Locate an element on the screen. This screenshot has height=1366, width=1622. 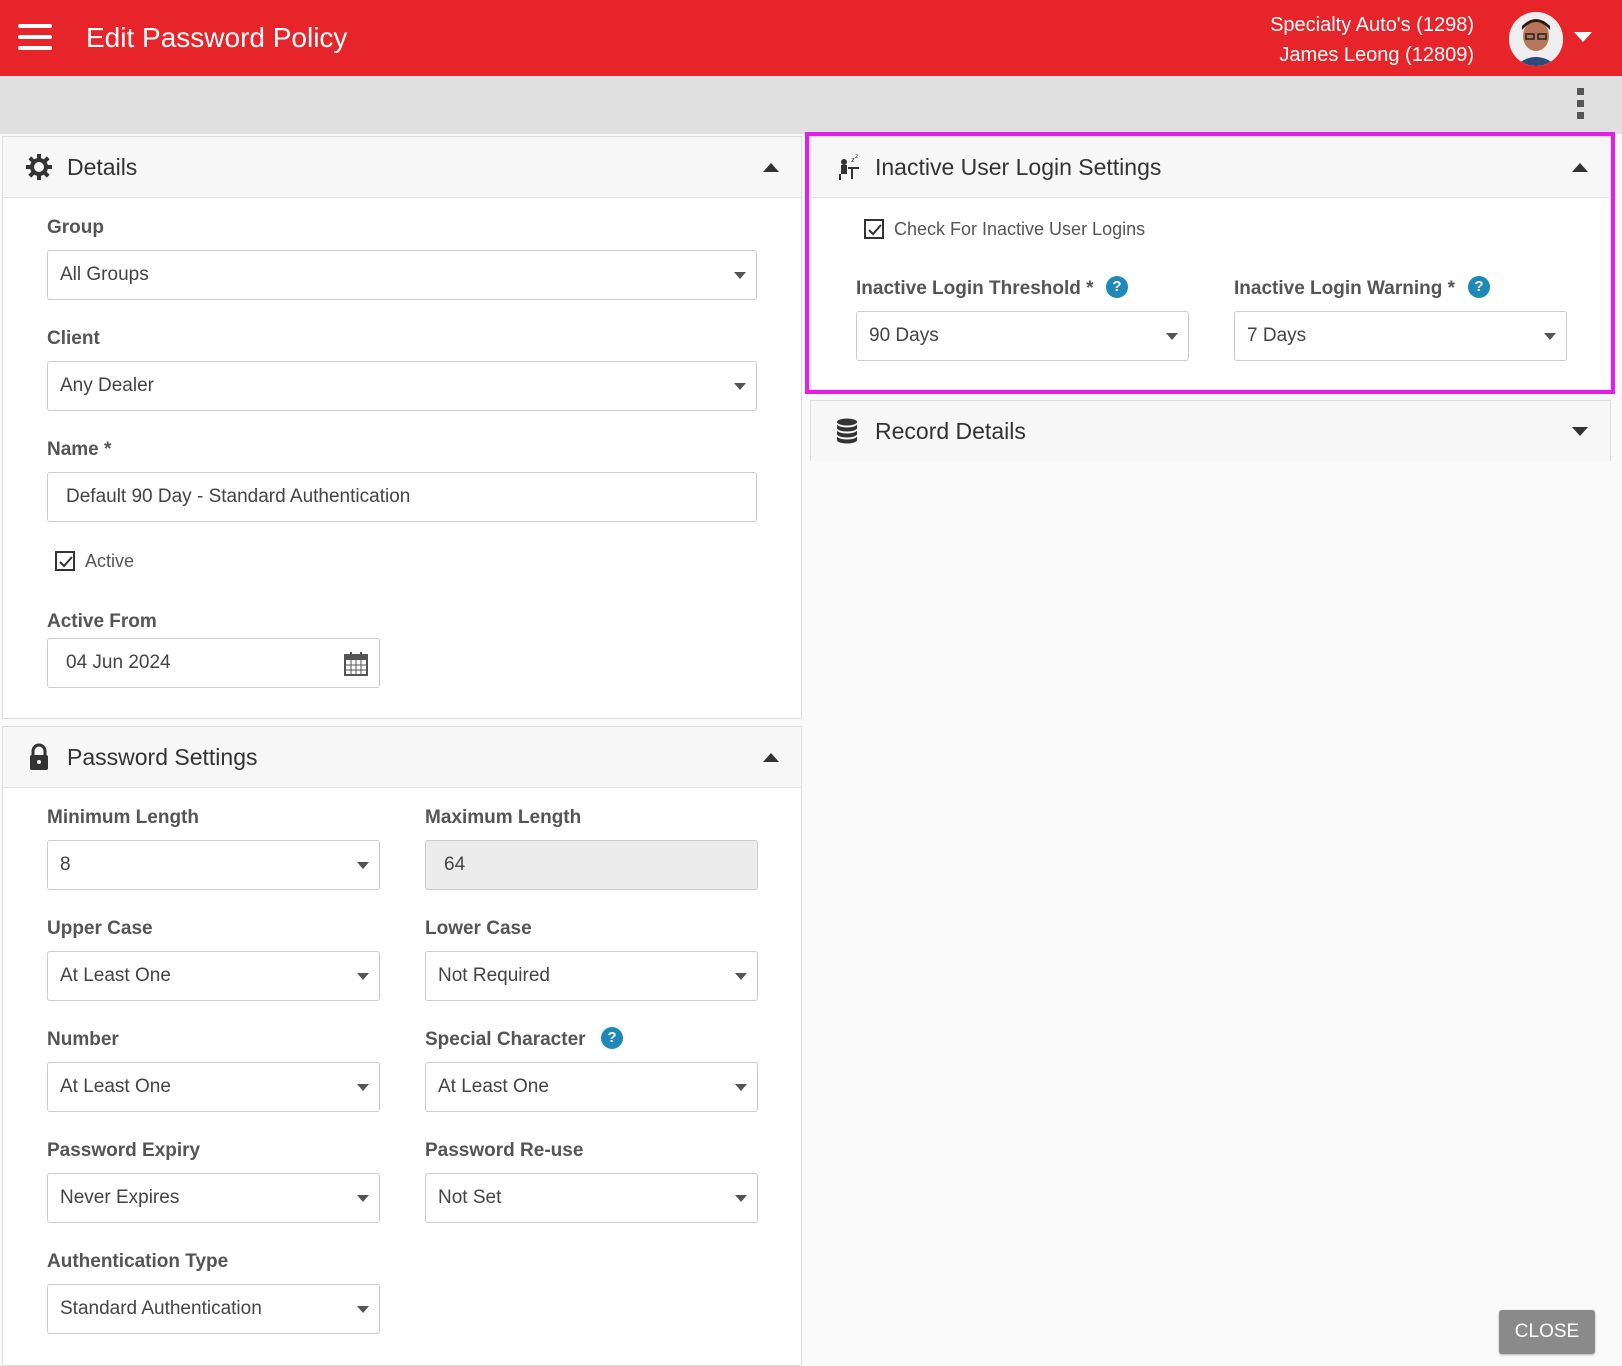
password-settings-title: Password Settings is located at coordinates (162, 757).